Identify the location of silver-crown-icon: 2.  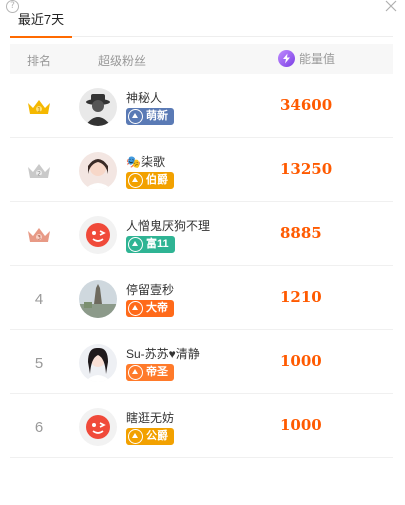
(39, 171).